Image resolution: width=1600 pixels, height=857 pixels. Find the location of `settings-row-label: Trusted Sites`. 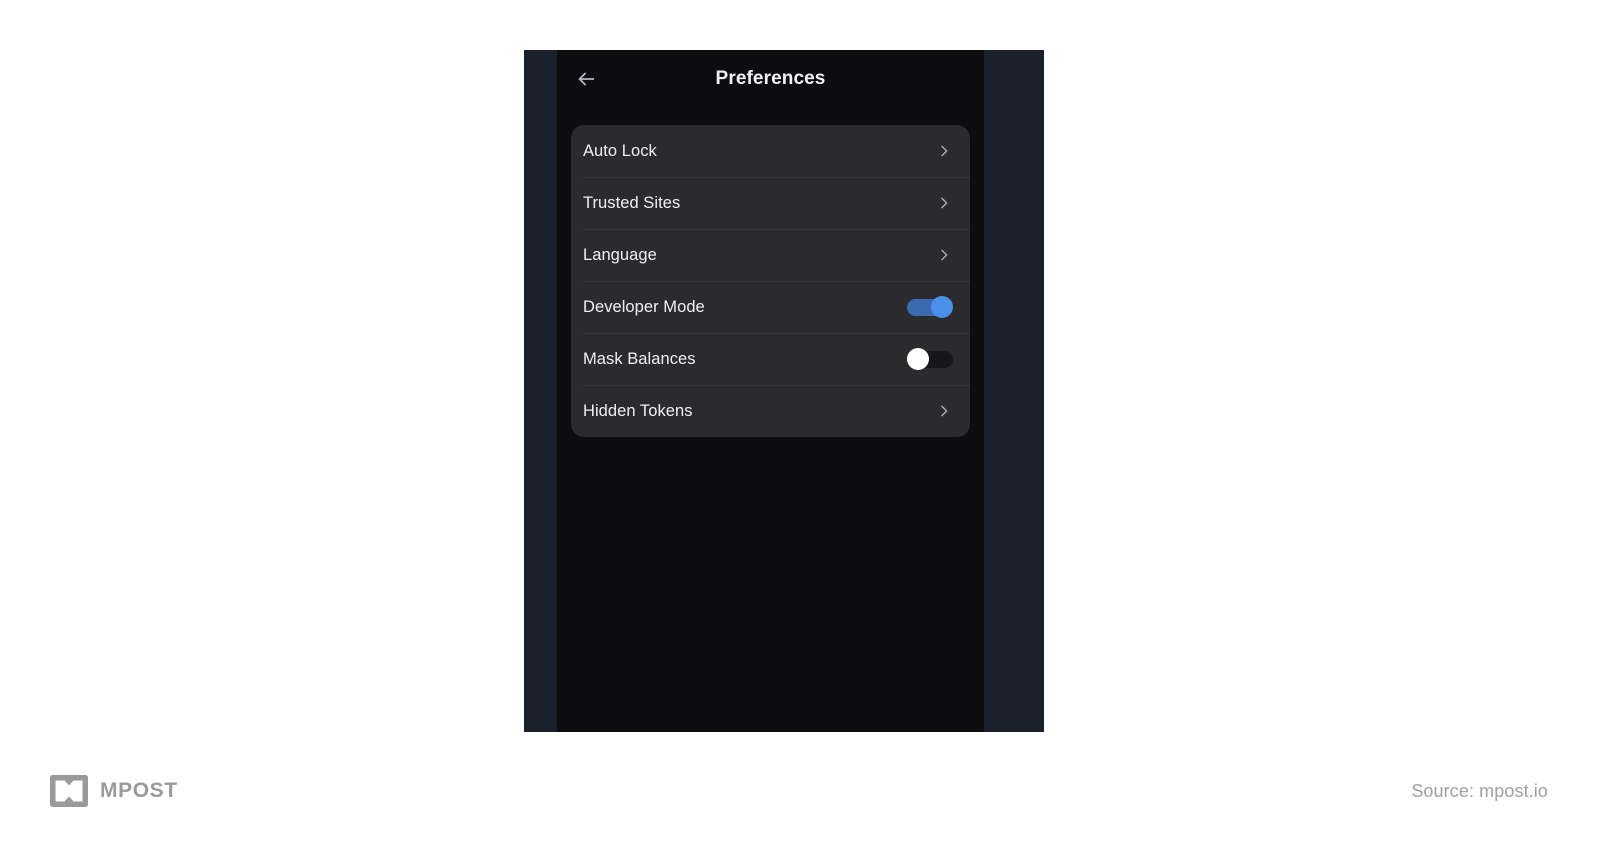

settings-row-label: Trusted Sites is located at coordinates (632, 202).